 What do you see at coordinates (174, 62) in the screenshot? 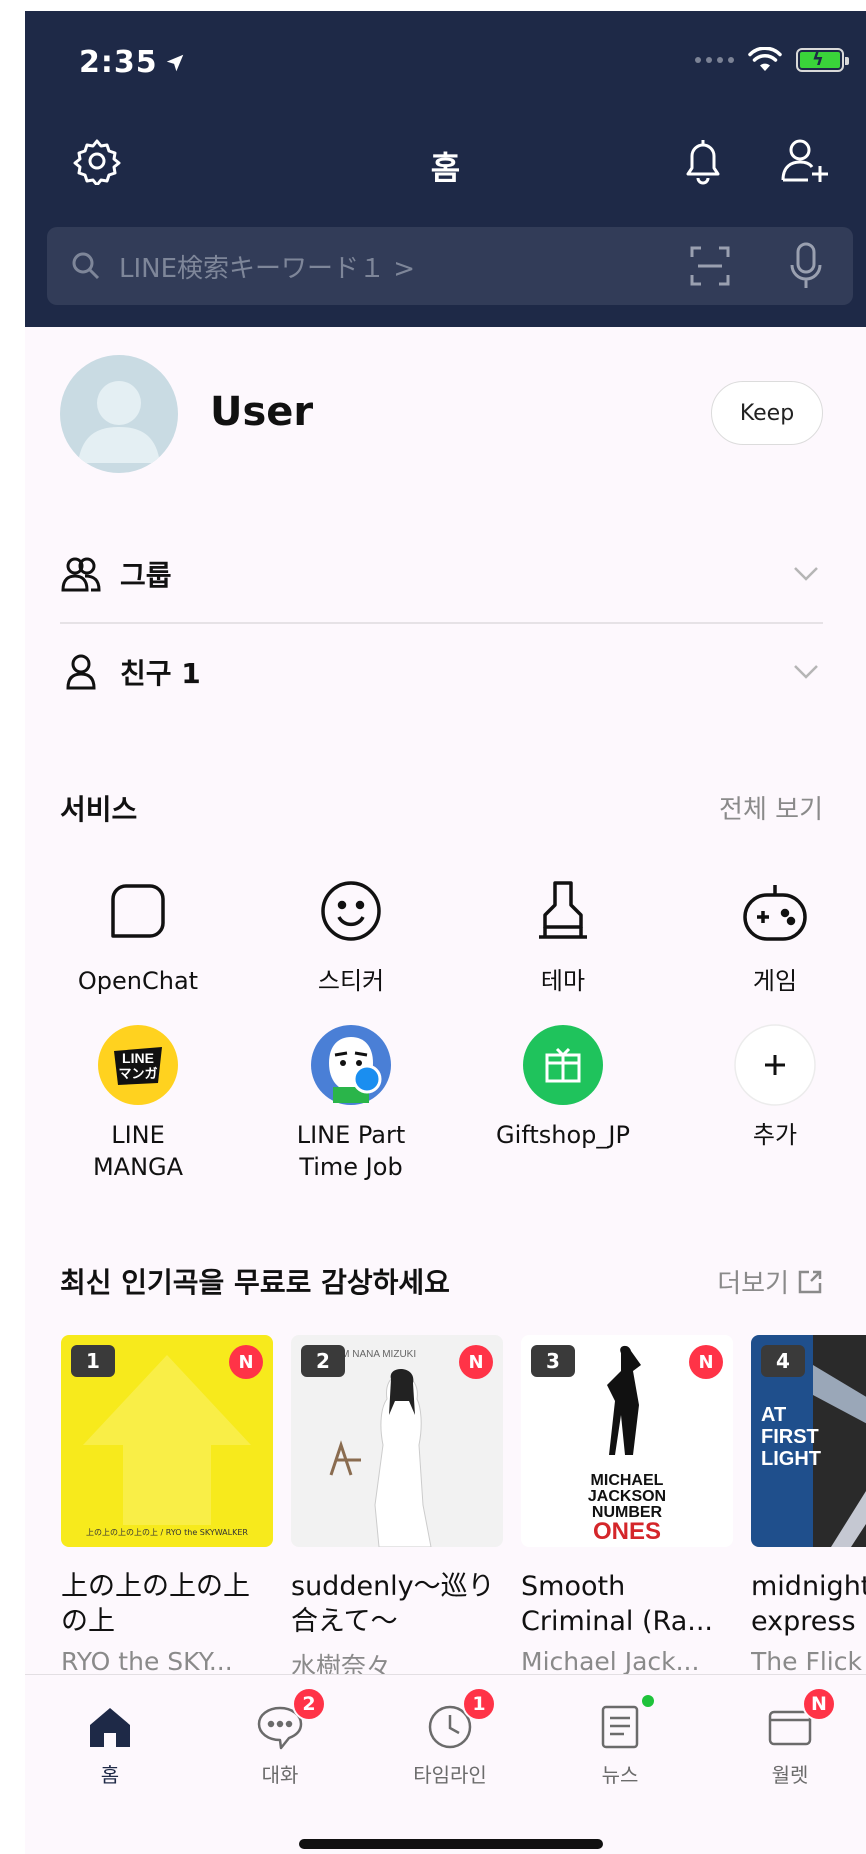
I see `location-arrow-icon` at bounding box center [174, 62].